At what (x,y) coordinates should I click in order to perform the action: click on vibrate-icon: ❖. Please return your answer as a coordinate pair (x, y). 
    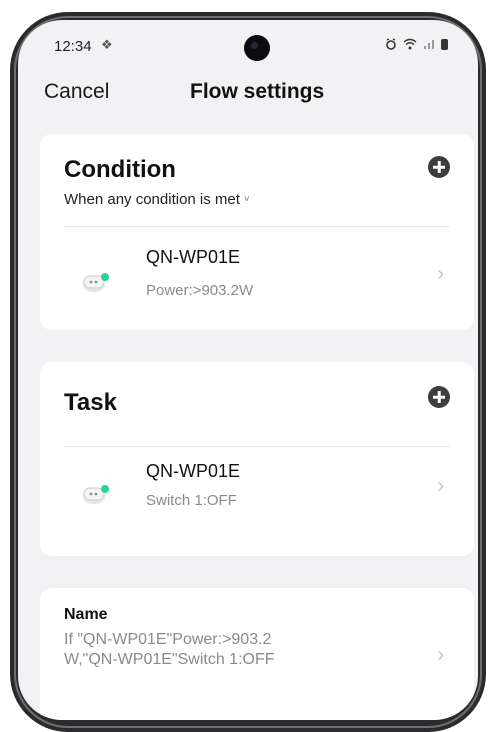
    Looking at the image, I should click on (107, 44).